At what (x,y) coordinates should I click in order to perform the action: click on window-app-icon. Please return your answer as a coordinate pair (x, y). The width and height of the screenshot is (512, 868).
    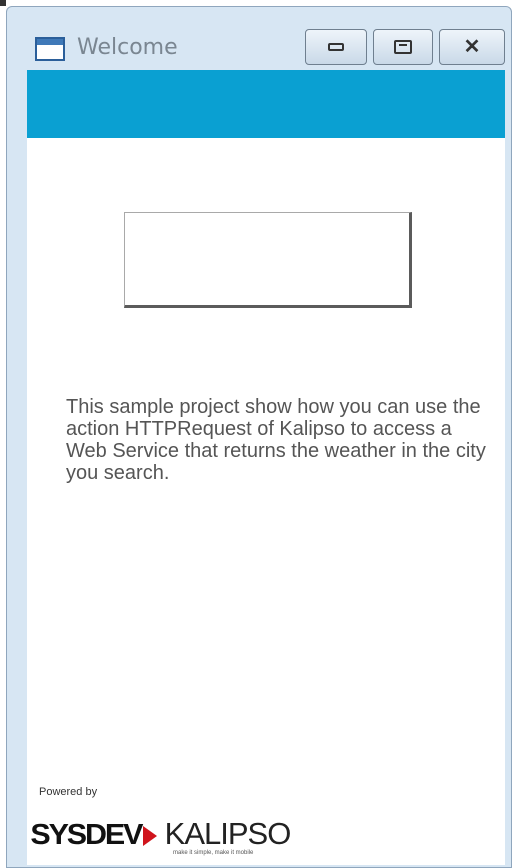
    Looking at the image, I should click on (50, 49).